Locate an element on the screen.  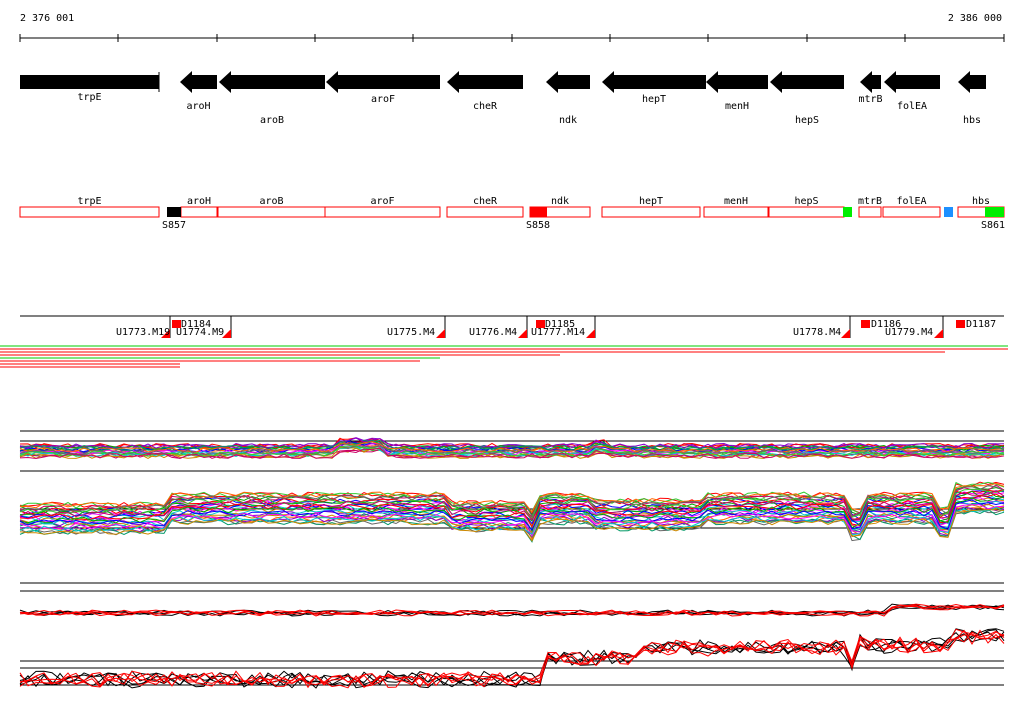
gene-box-label-ndk: ndk is located at coordinates (560, 201).